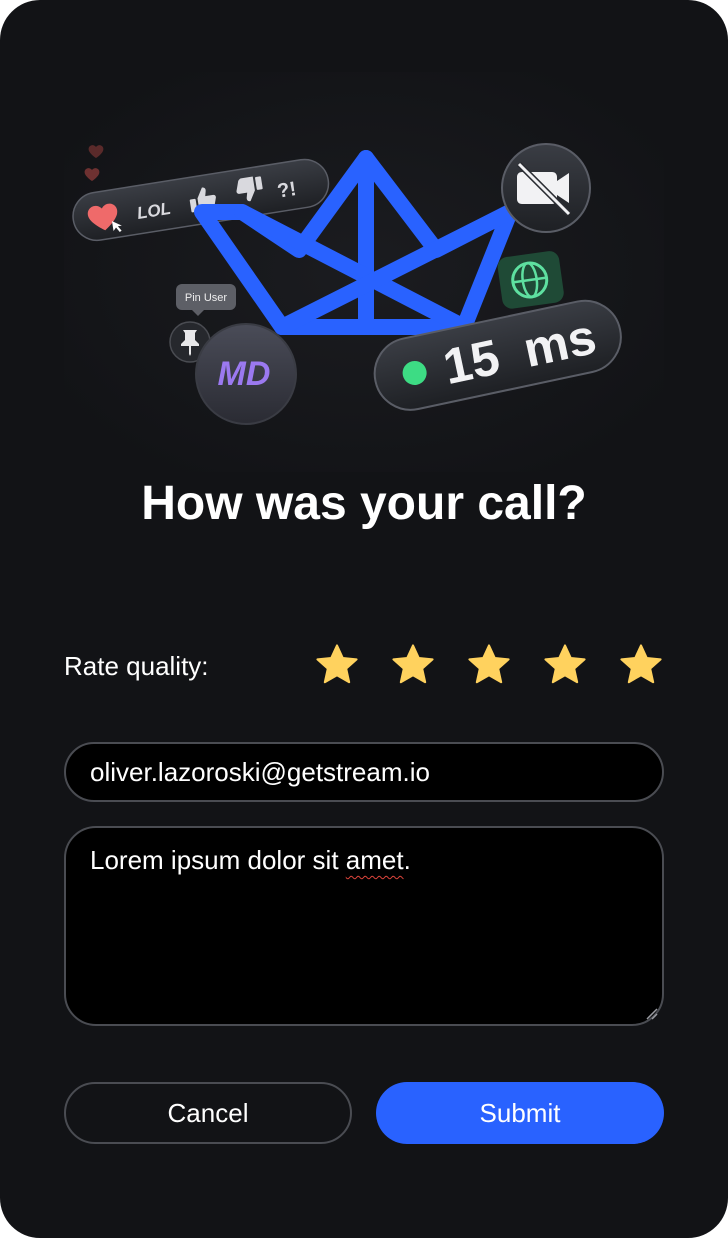  What do you see at coordinates (651, 1013) in the screenshot?
I see `resize-handle-icon` at bounding box center [651, 1013].